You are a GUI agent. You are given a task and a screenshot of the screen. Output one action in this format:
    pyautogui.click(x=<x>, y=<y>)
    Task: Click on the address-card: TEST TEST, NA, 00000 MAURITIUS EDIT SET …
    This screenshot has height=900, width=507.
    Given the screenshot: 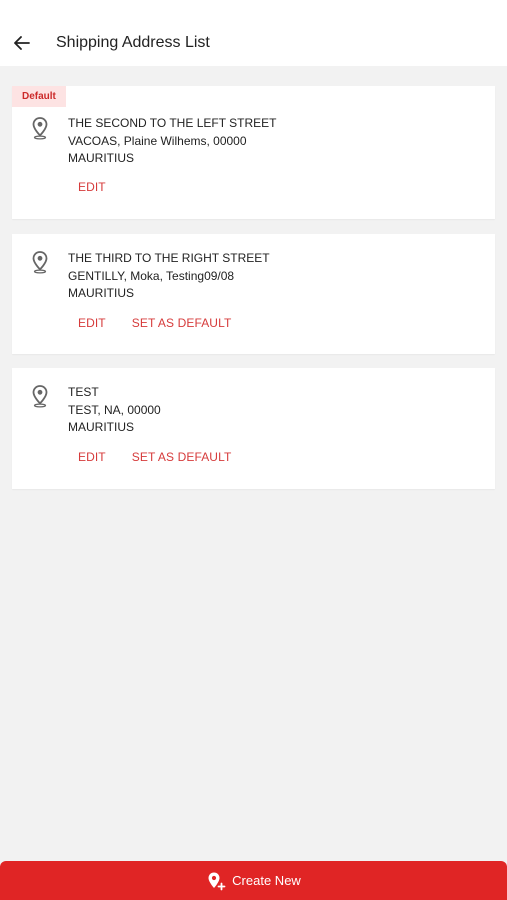 What is the action you would take?
    pyautogui.click(x=253, y=428)
    